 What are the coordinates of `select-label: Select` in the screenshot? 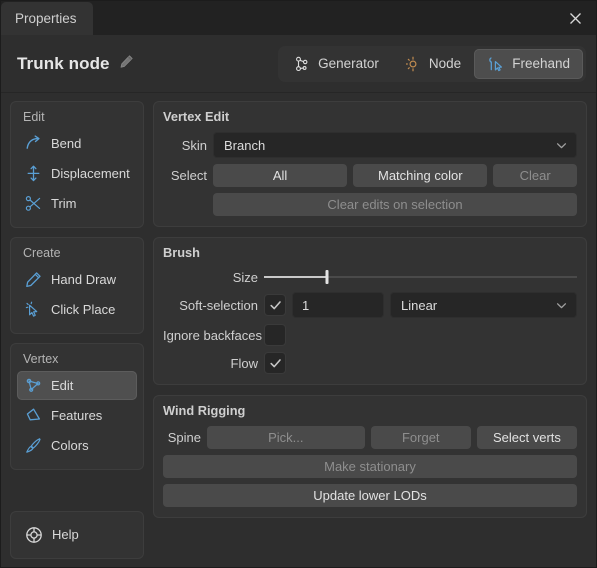 It's located at (188, 175).